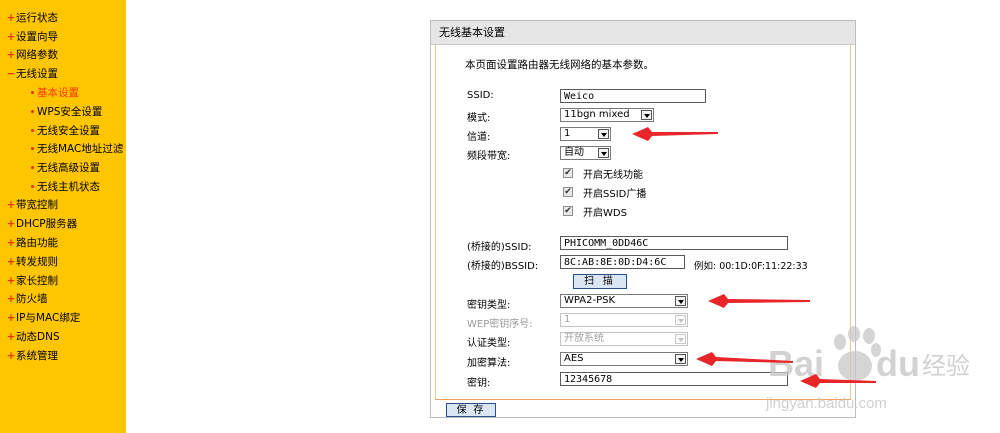 The height and width of the screenshot is (433, 1000). What do you see at coordinates (759, 301) in the screenshot?
I see `arrow-key-type-icon` at bounding box center [759, 301].